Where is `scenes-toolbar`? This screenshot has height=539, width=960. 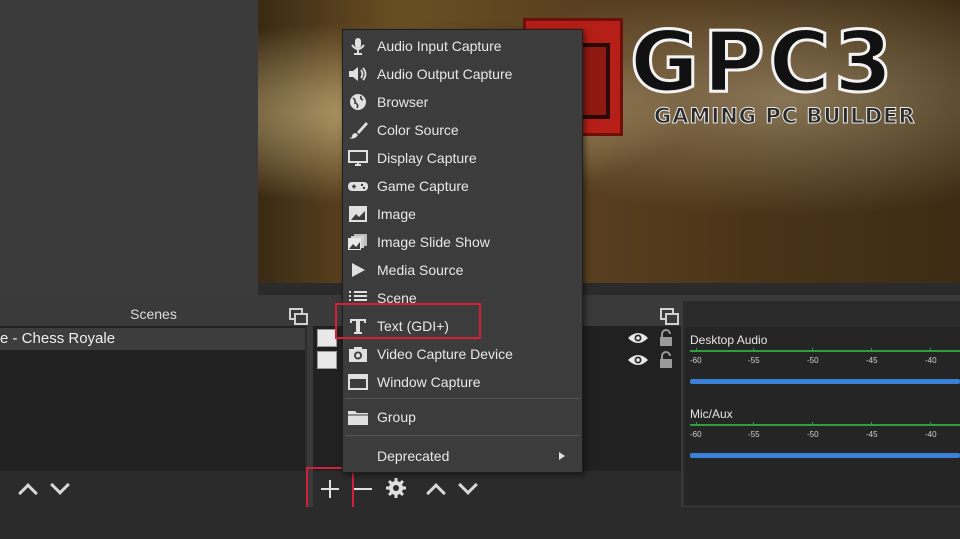 scenes-toolbar is located at coordinates (153, 489).